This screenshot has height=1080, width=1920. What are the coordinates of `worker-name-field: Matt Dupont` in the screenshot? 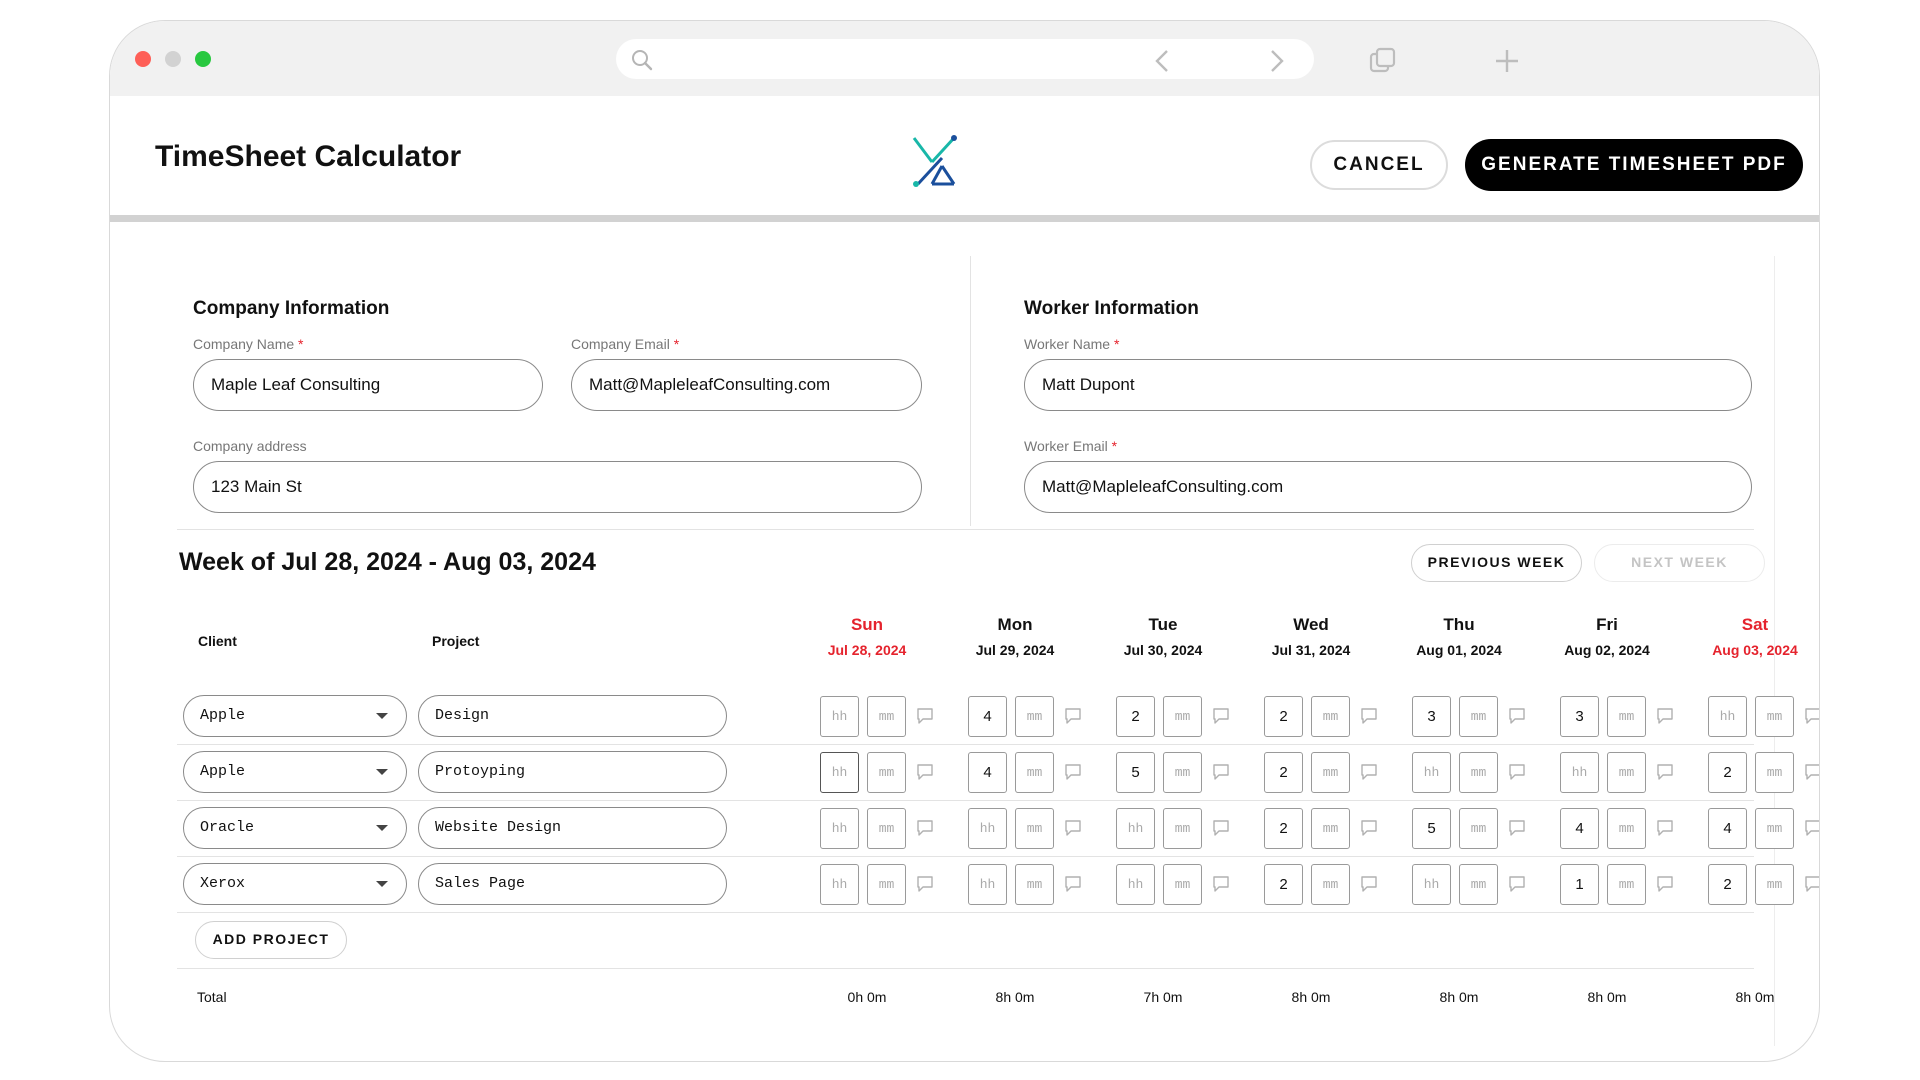 It's located at (1388, 385).